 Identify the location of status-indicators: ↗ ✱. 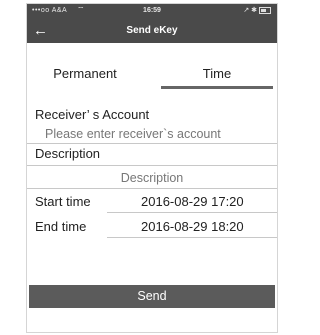
(250, 10).